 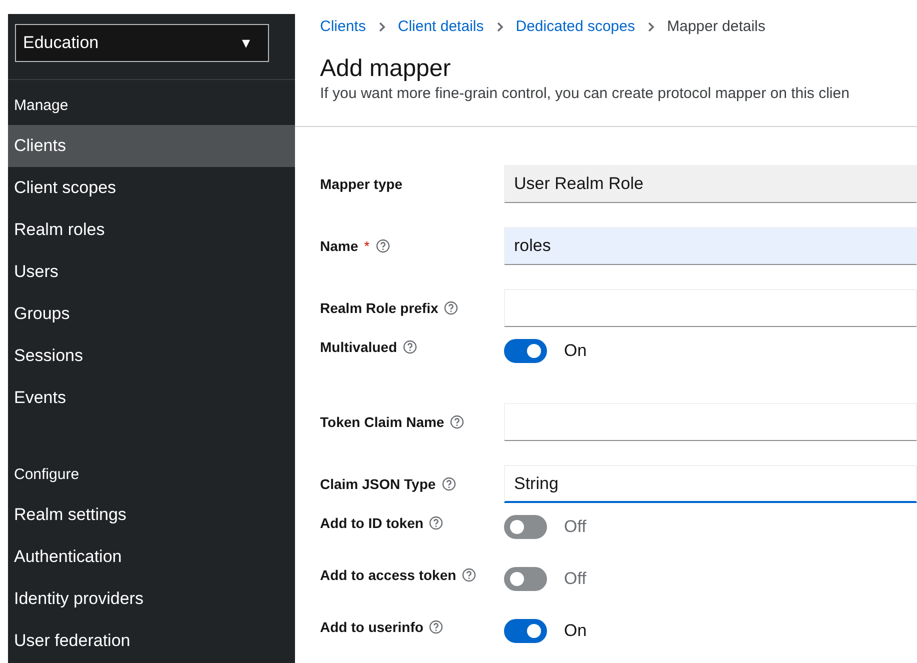 What do you see at coordinates (382, 422) in the screenshot?
I see `field-label: Token Claim Name` at bounding box center [382, 422].